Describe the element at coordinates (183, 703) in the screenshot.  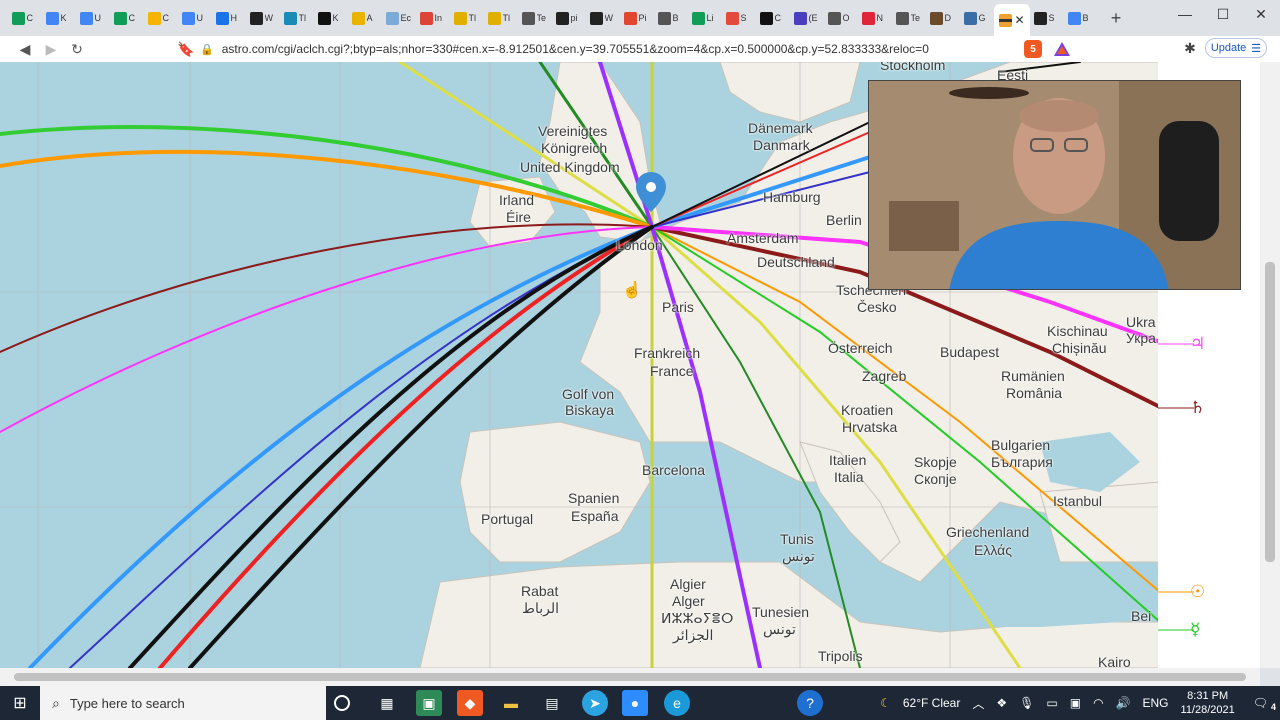
I see `taskbar-search-box: ⌕ Type here to search` at that location.